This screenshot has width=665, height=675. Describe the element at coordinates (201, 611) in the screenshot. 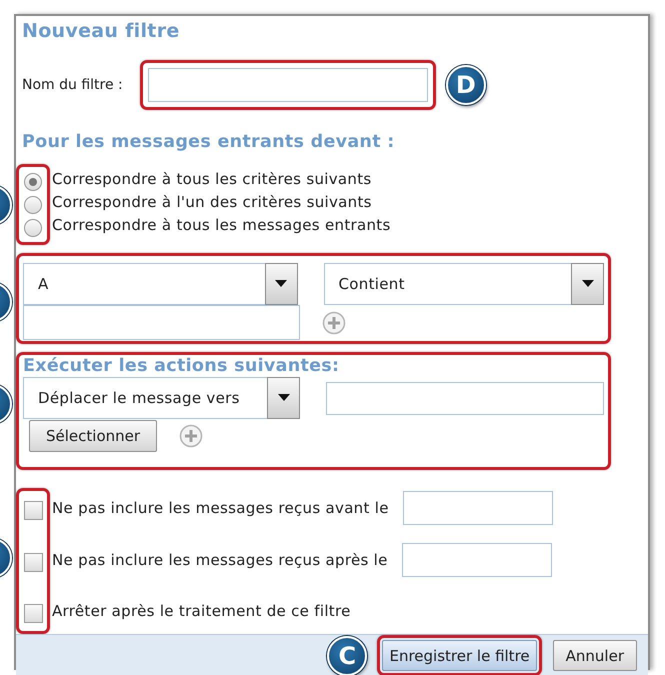

I see `checkbox-label: Arrêter après le traitement de ce filtre` at that location.